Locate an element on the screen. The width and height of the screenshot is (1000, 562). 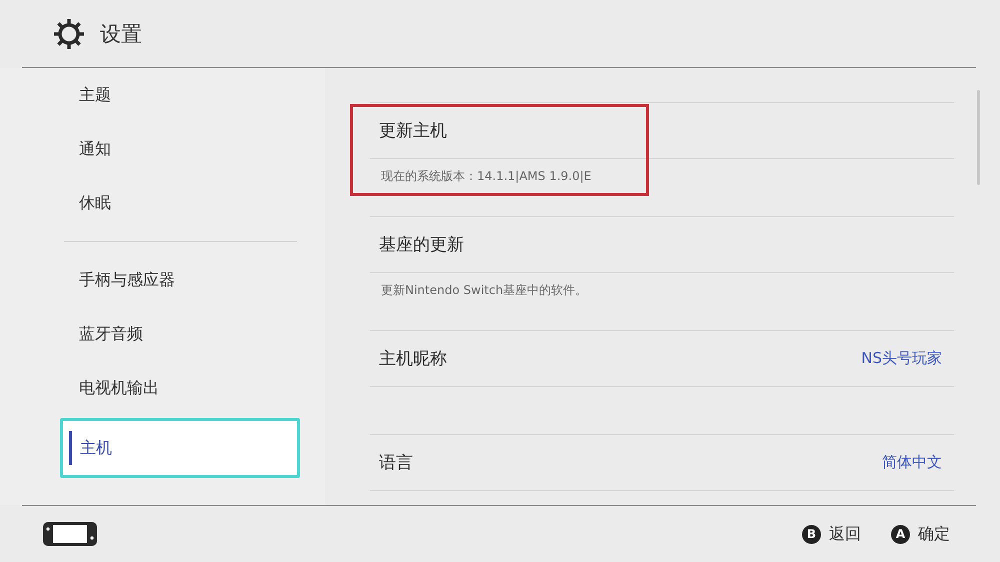
sidebar-item: 主题 is located at coordinates (162, 95).